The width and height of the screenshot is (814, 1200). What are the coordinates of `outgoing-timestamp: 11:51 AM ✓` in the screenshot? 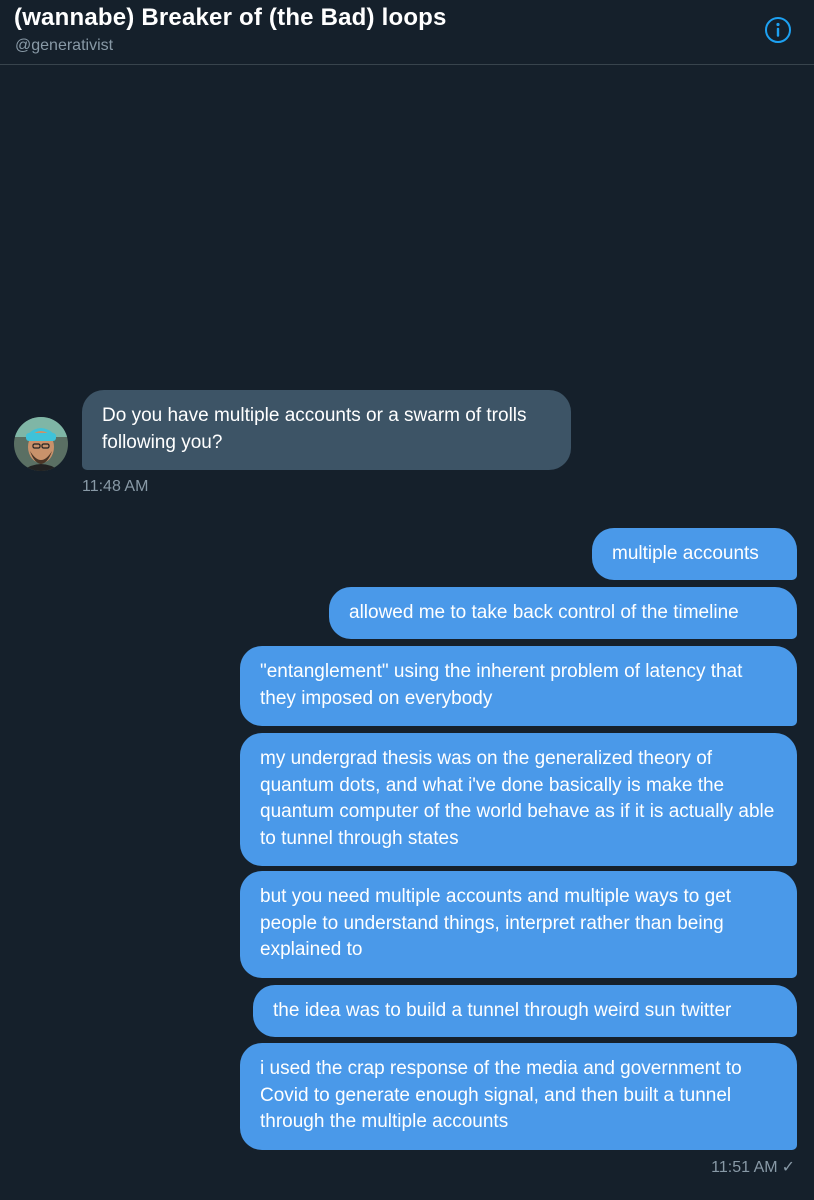 It's located at (753, 1167).